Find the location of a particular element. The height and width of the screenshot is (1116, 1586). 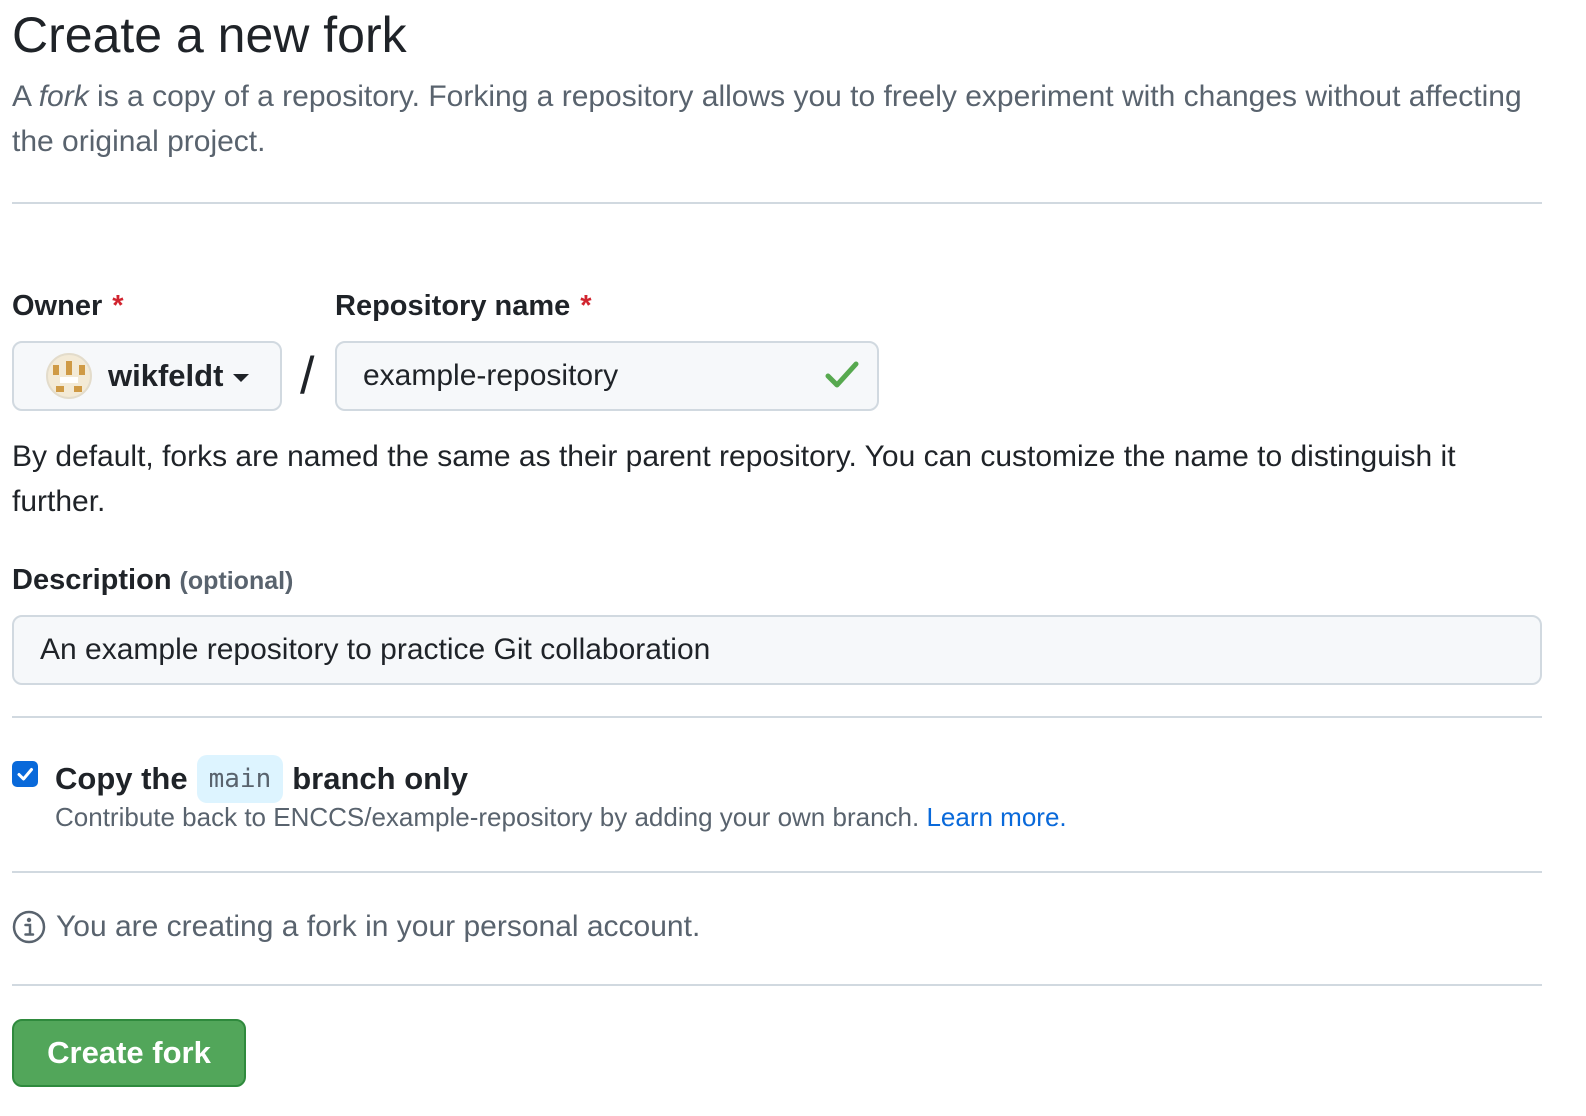

description-input is located at coordinates (777, 650).